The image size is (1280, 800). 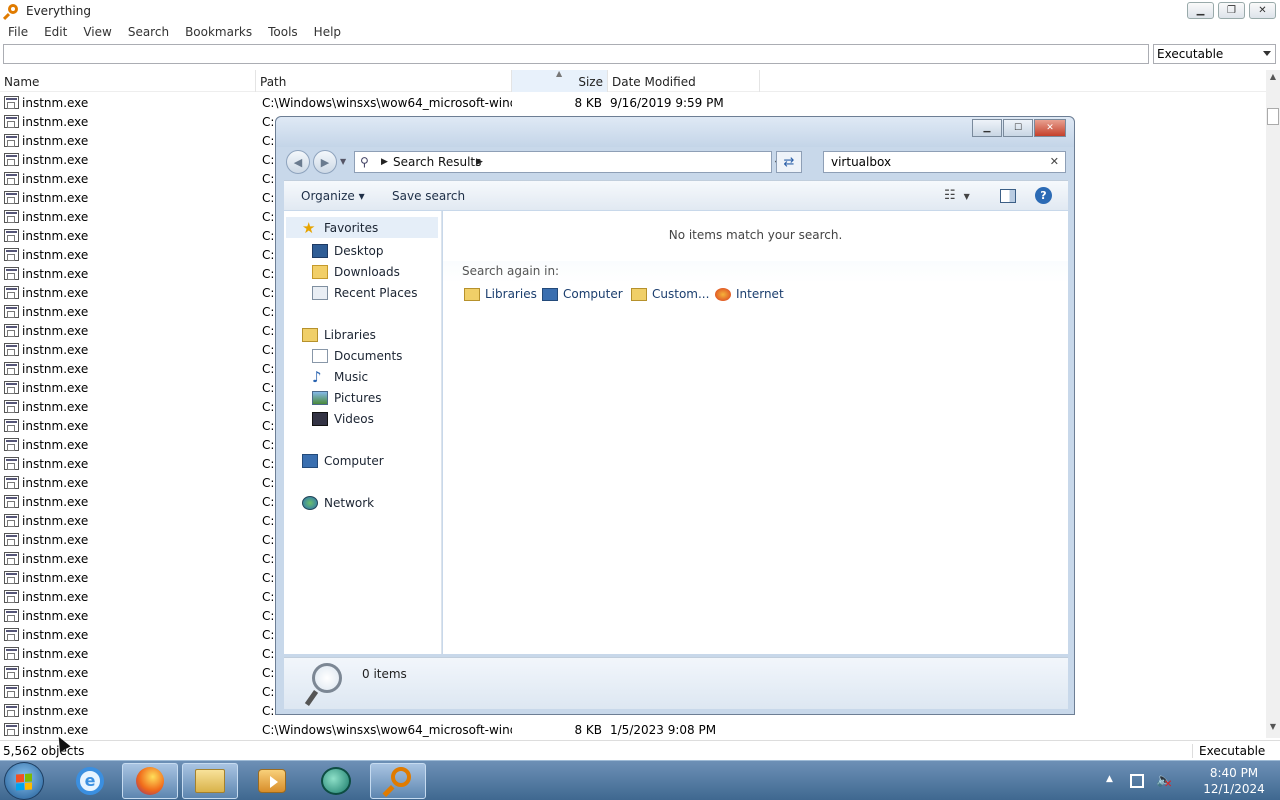 I want to click on taskbar-firefox, so click(x=150, y=781).